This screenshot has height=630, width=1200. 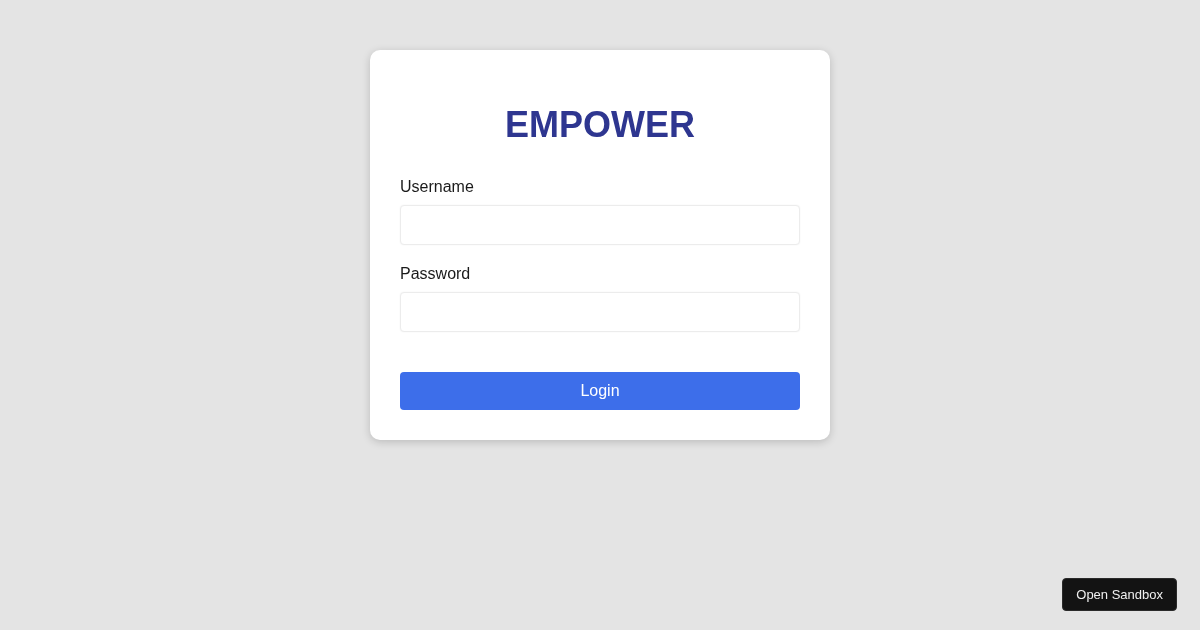 I want to click on field-label: Username, so click(x=437, y=187).